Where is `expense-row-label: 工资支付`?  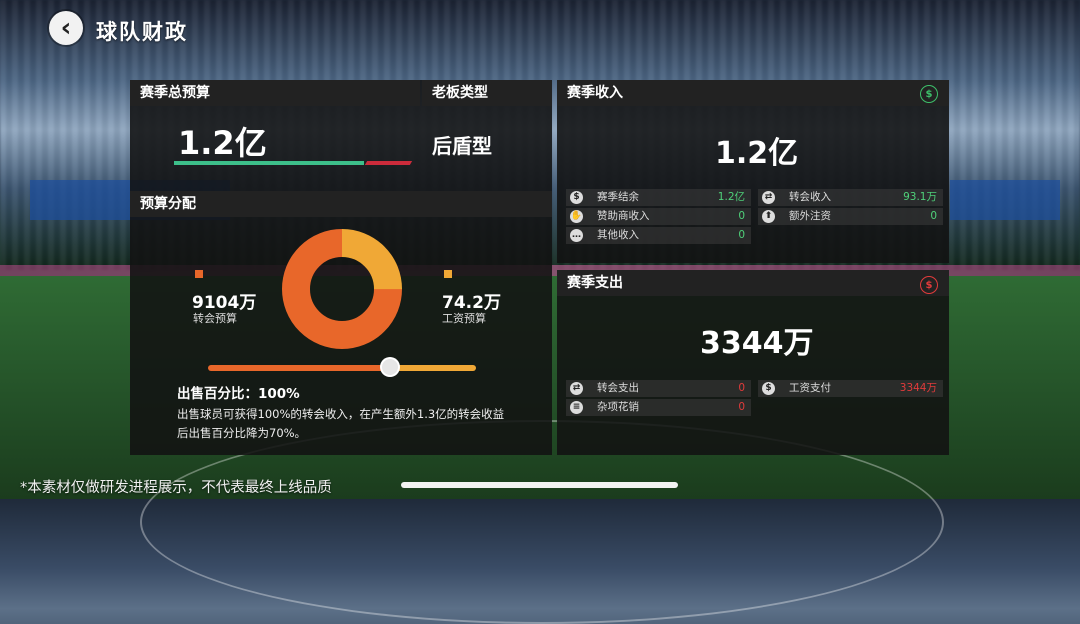 expense-row-label: 工资支付 is located at coordinates (810, 388).